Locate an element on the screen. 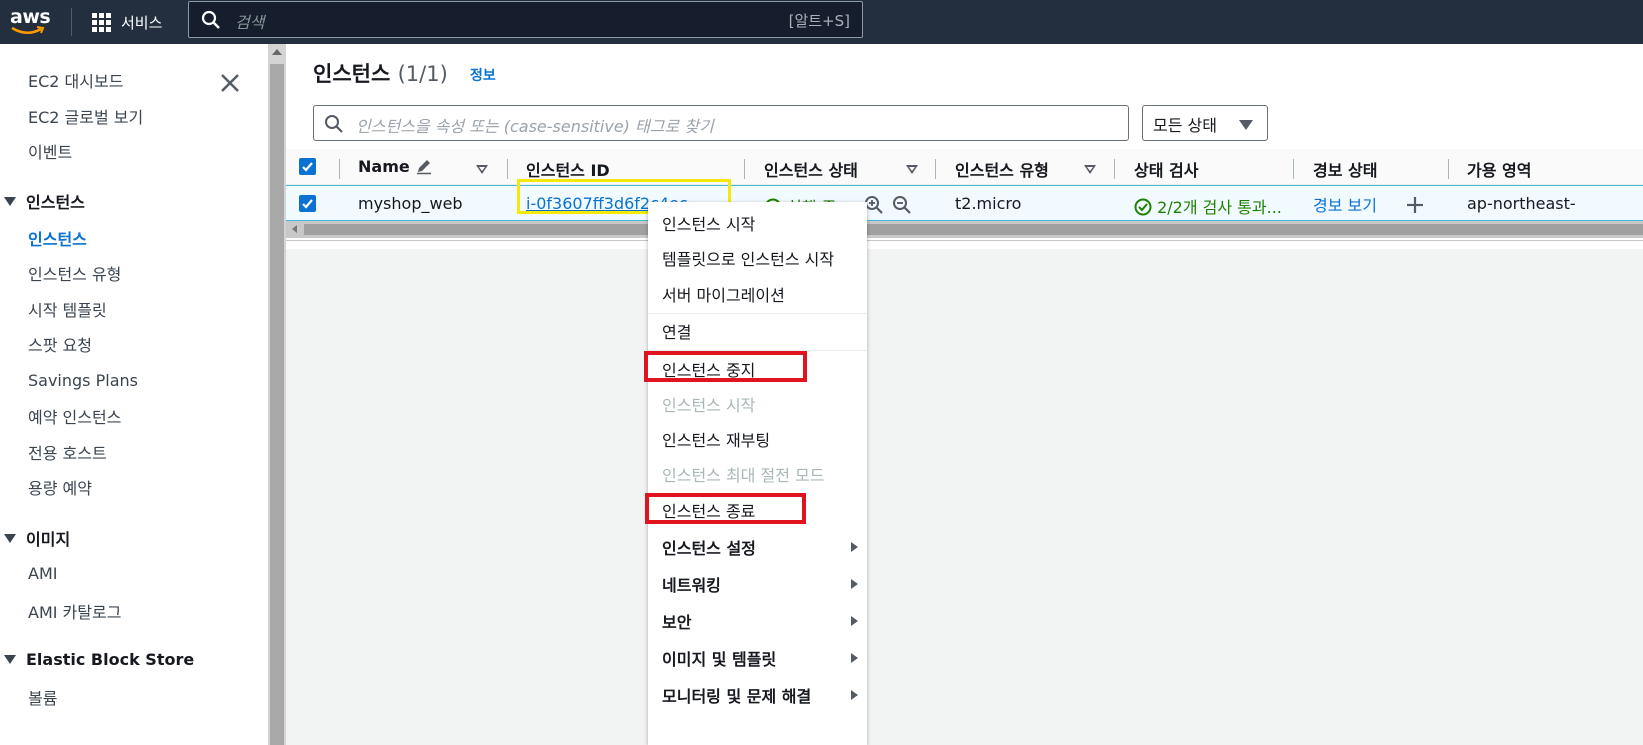  menu-item-connect: 연결 is located at coordinates (676, 331).